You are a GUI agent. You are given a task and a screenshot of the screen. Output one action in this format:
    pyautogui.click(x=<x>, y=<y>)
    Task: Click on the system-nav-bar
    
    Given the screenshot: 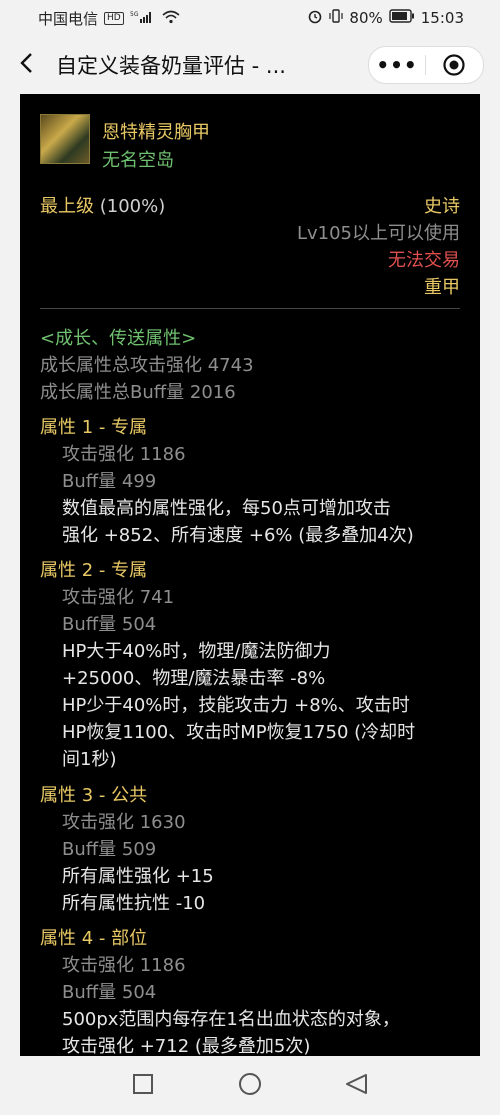 What is the action you would take?
    pyautogui.click(x=250, y=1083)
    